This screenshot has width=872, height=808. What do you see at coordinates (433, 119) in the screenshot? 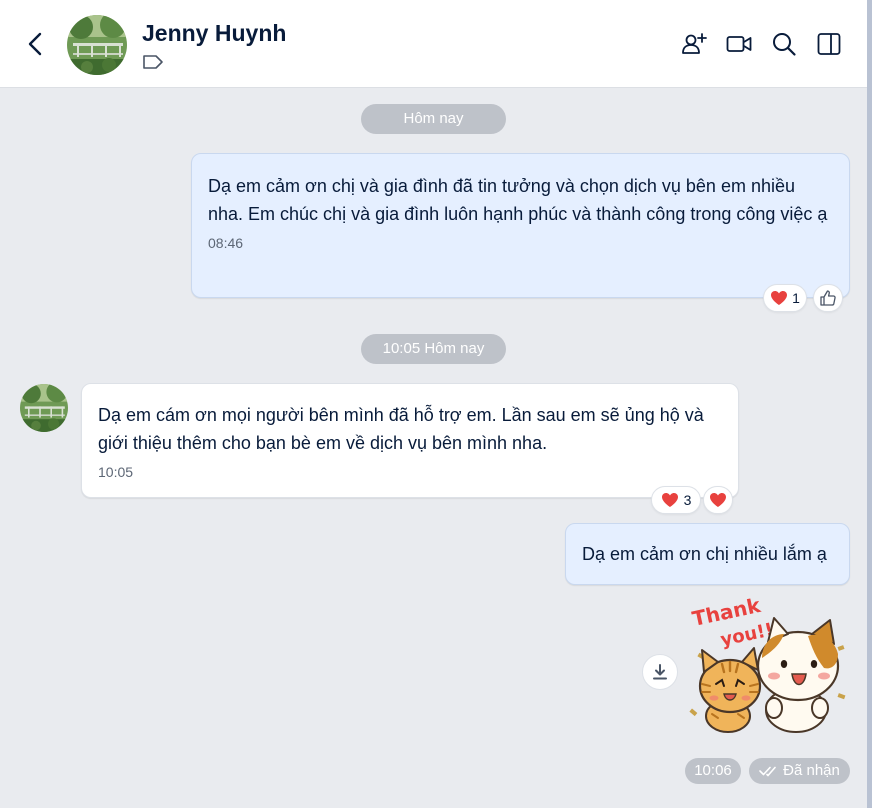
I see `date-separator: Hôm nay` at bounding box center [433, 119].